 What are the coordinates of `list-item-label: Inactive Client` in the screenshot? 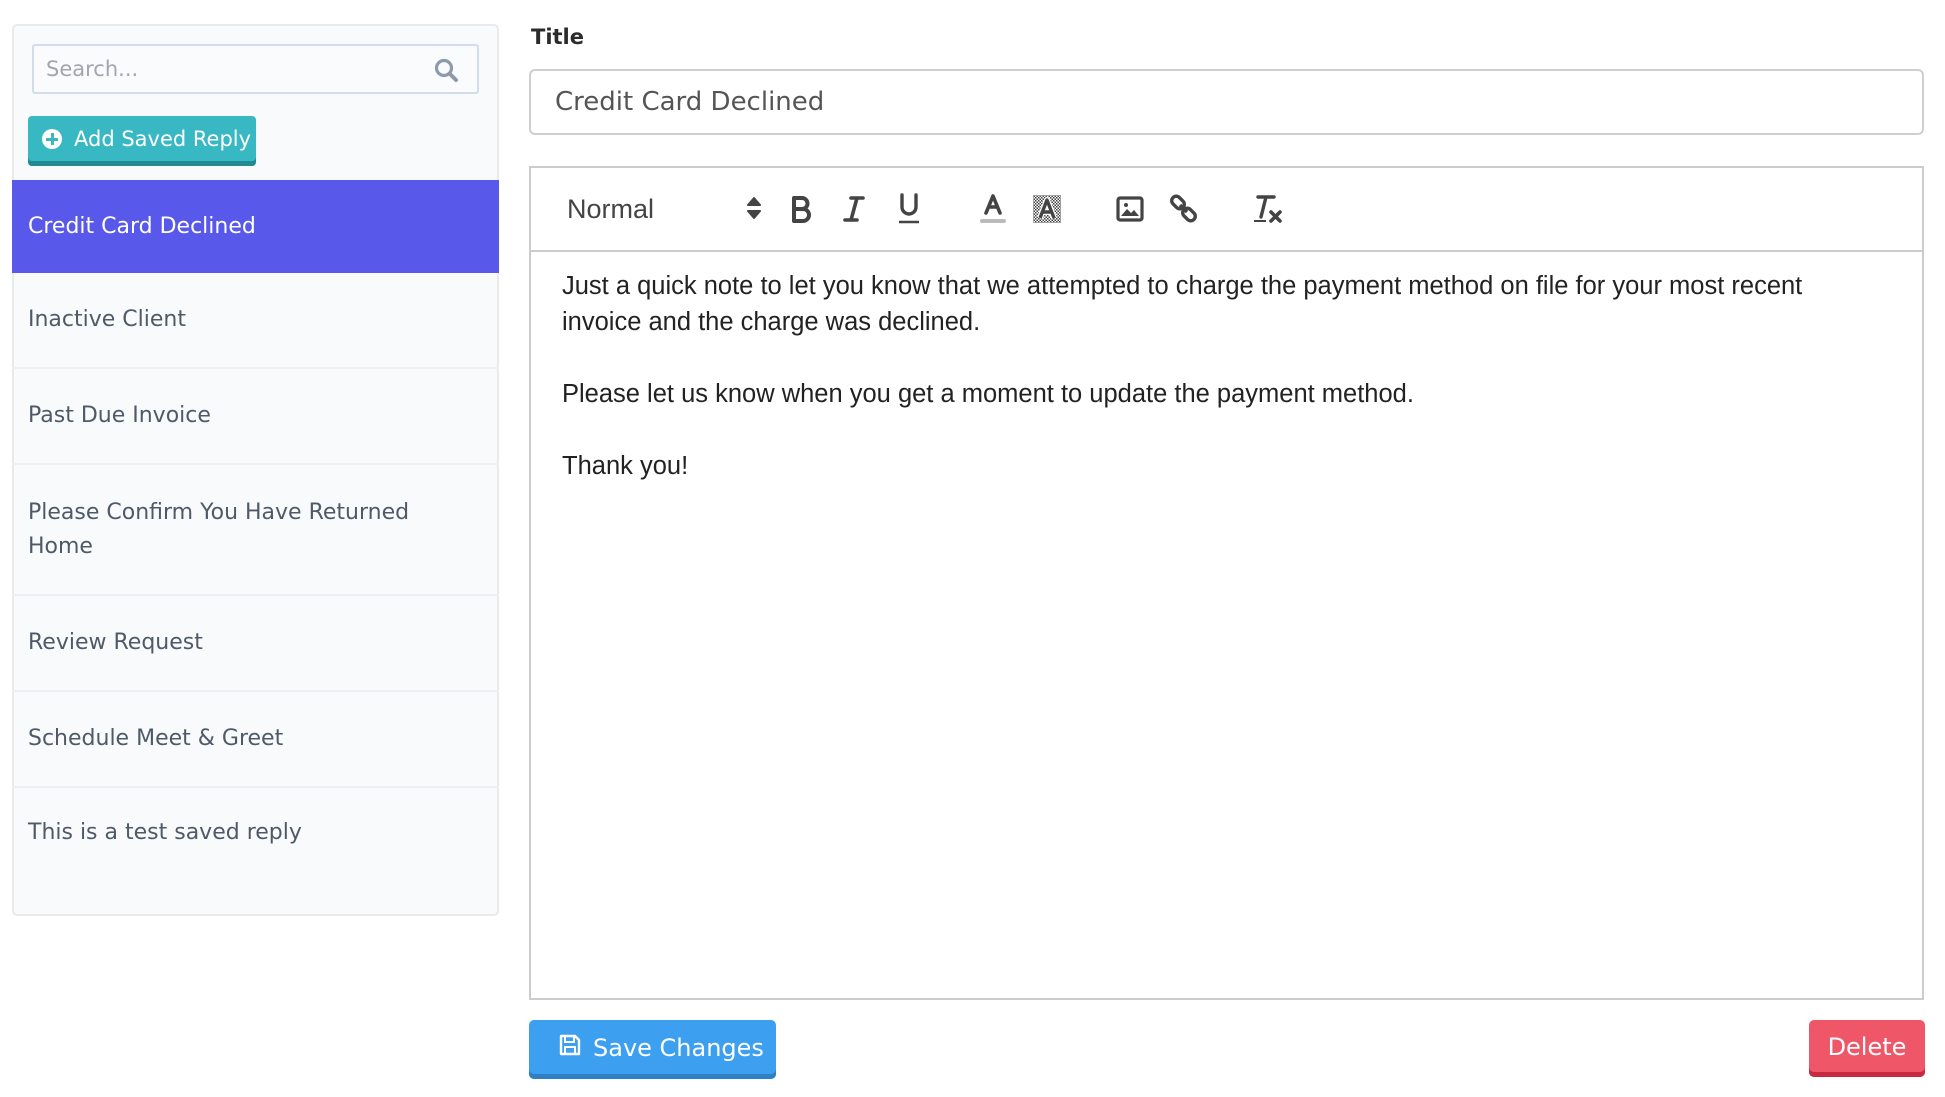 It's located at (107, 319).